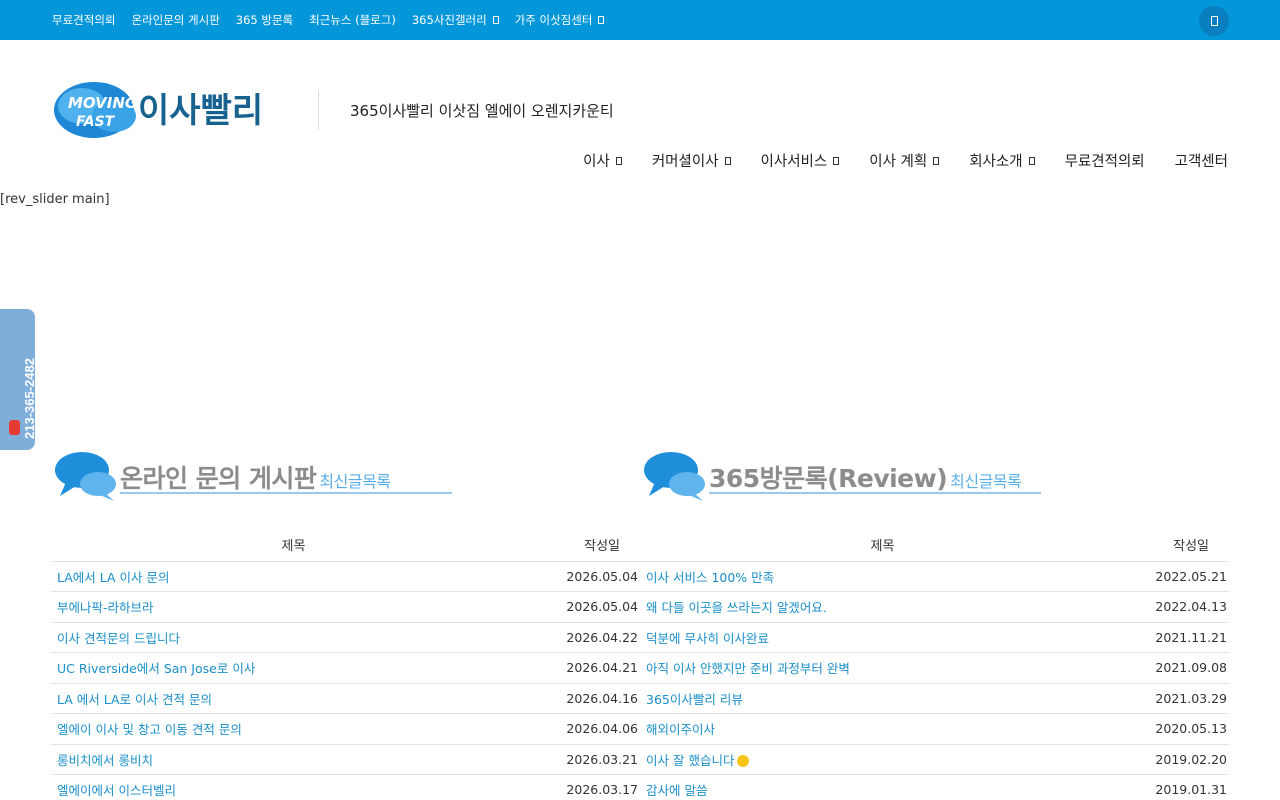 The width and height of the screenshot is (1280, 800). I want to click on main-nav-label: 무료견적의뢰, so click(1104, 162).